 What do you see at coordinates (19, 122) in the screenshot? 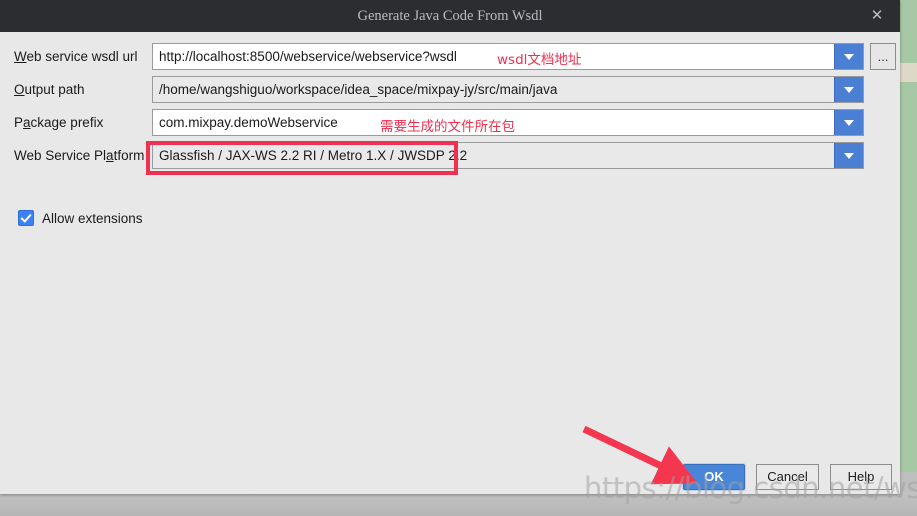
I see `label-package-prefix-pre: P` at bounding box center [19, 122].